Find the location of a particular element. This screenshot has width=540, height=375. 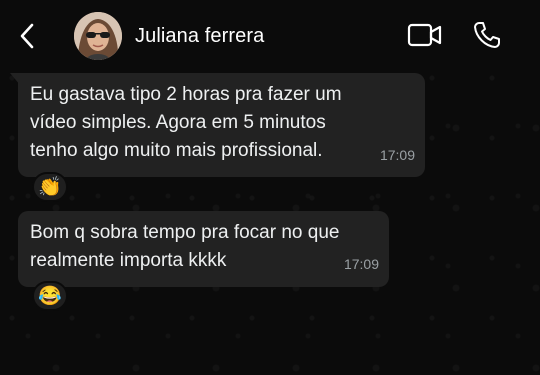

chevron-left-icon is located at coordinates (27, 36).